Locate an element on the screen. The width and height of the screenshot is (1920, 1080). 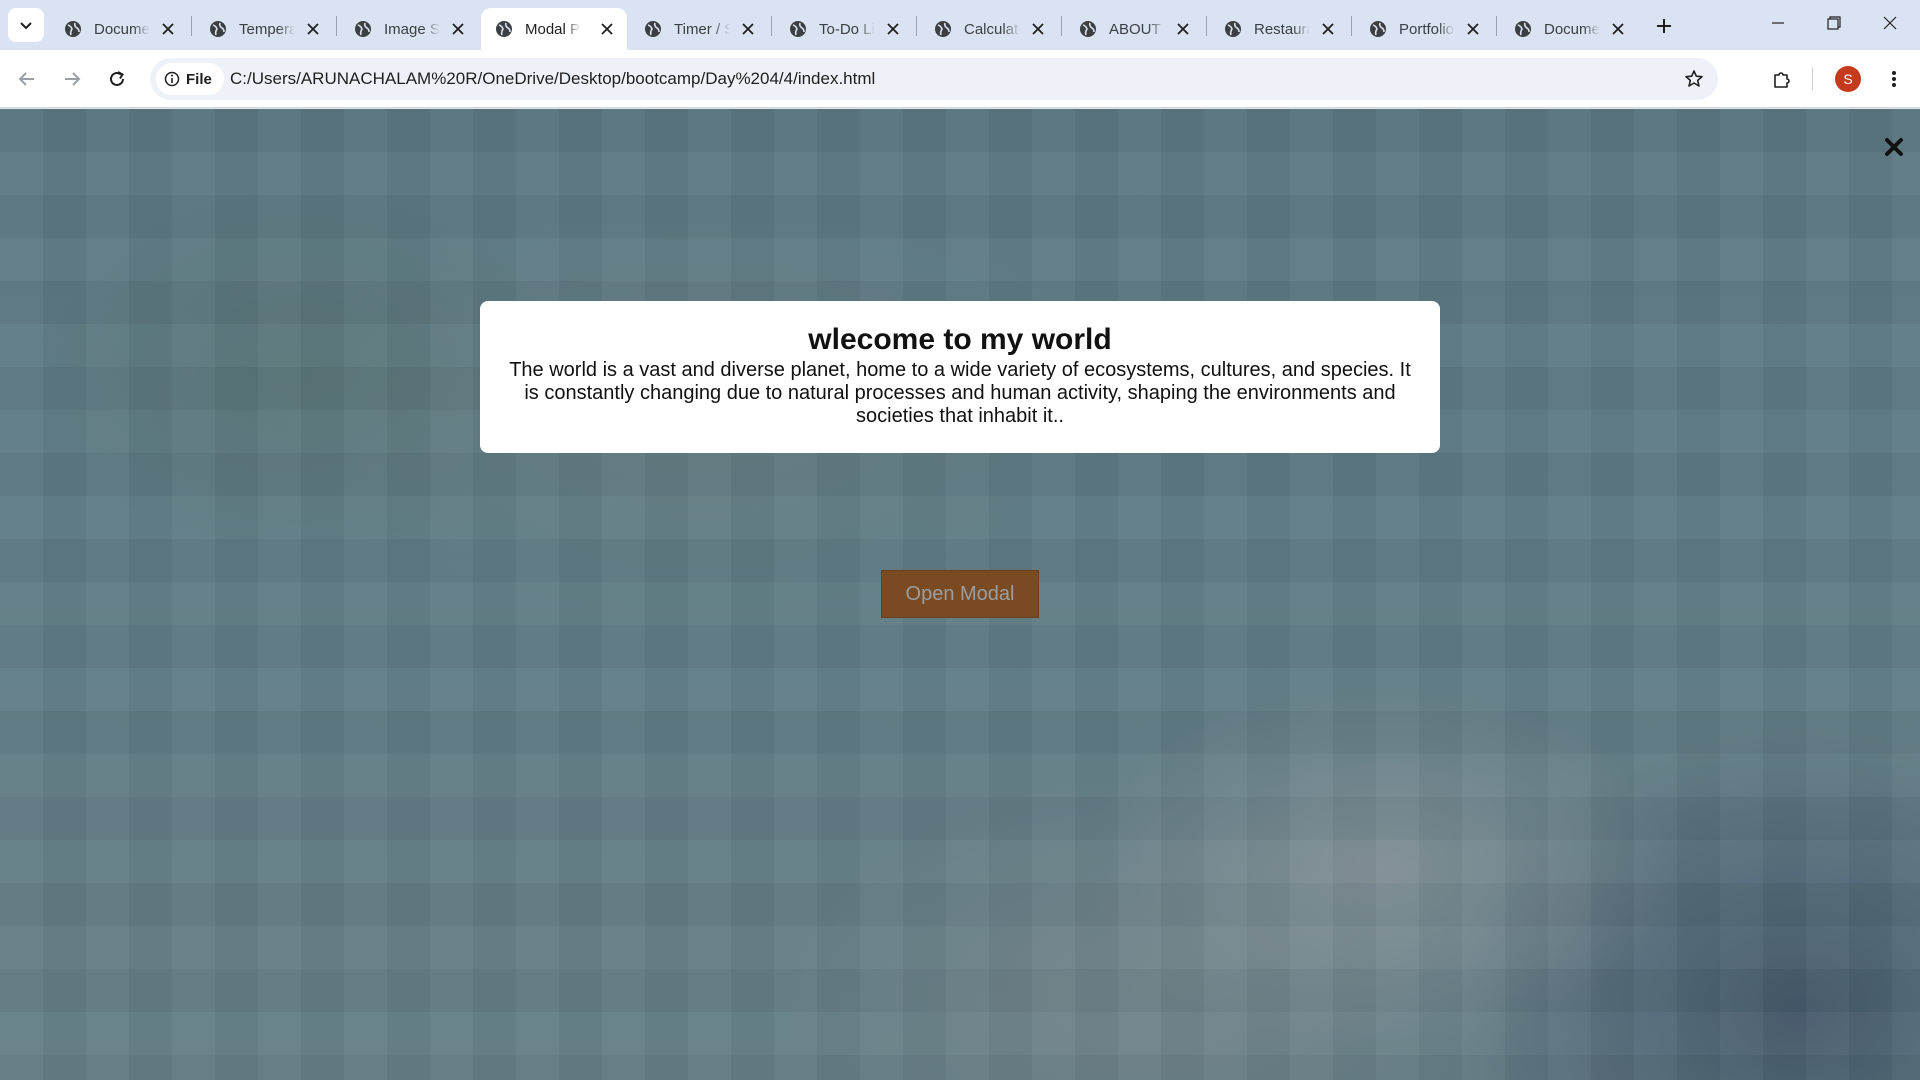
tab-title: Modal Popup is located at coordinates (553, 29).